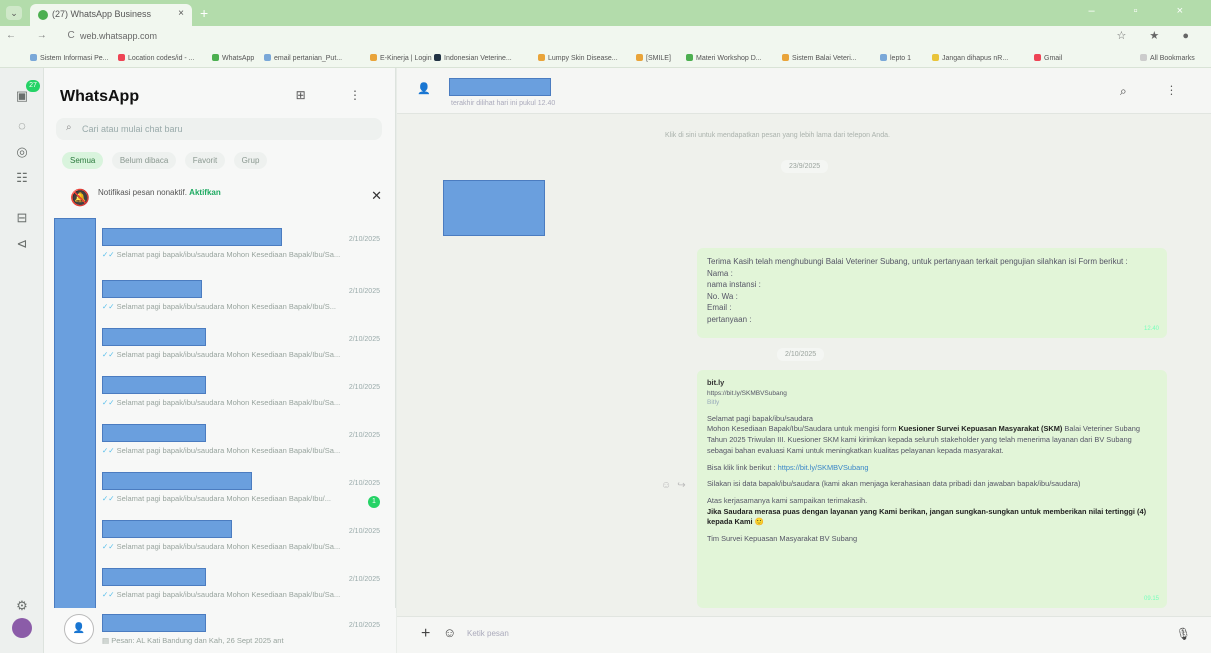 The width and height of the screenshot is (1211, 653). What do you see at coordinates (1156, 91) in the screenshot?
I see `conversation-actions: ⌕ ⋮` at bounding box center [1156, 91].